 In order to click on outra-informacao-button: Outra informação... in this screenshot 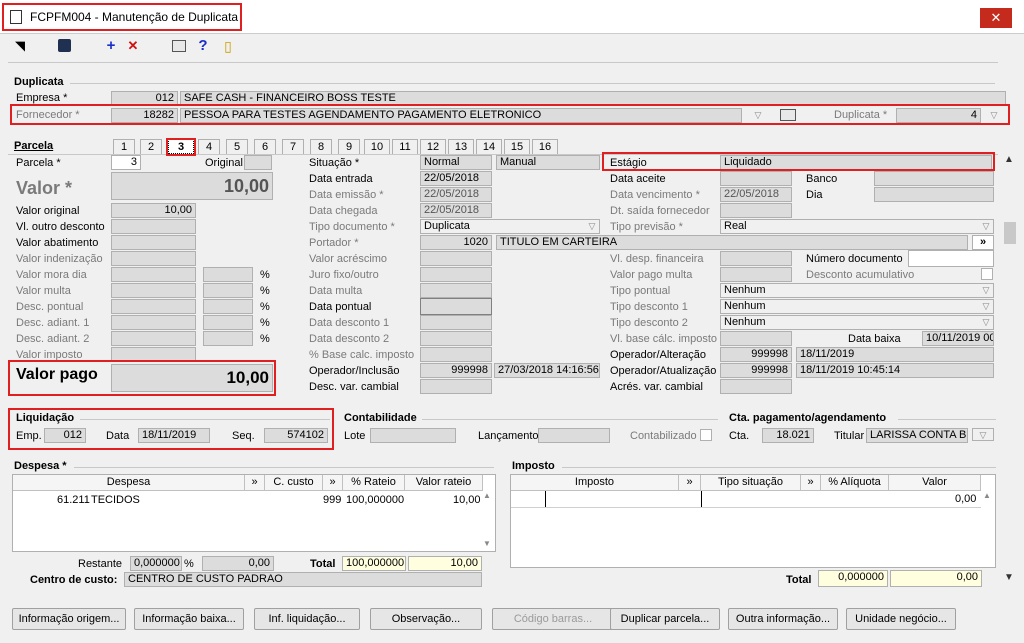, I will do `click(783, 619)`.